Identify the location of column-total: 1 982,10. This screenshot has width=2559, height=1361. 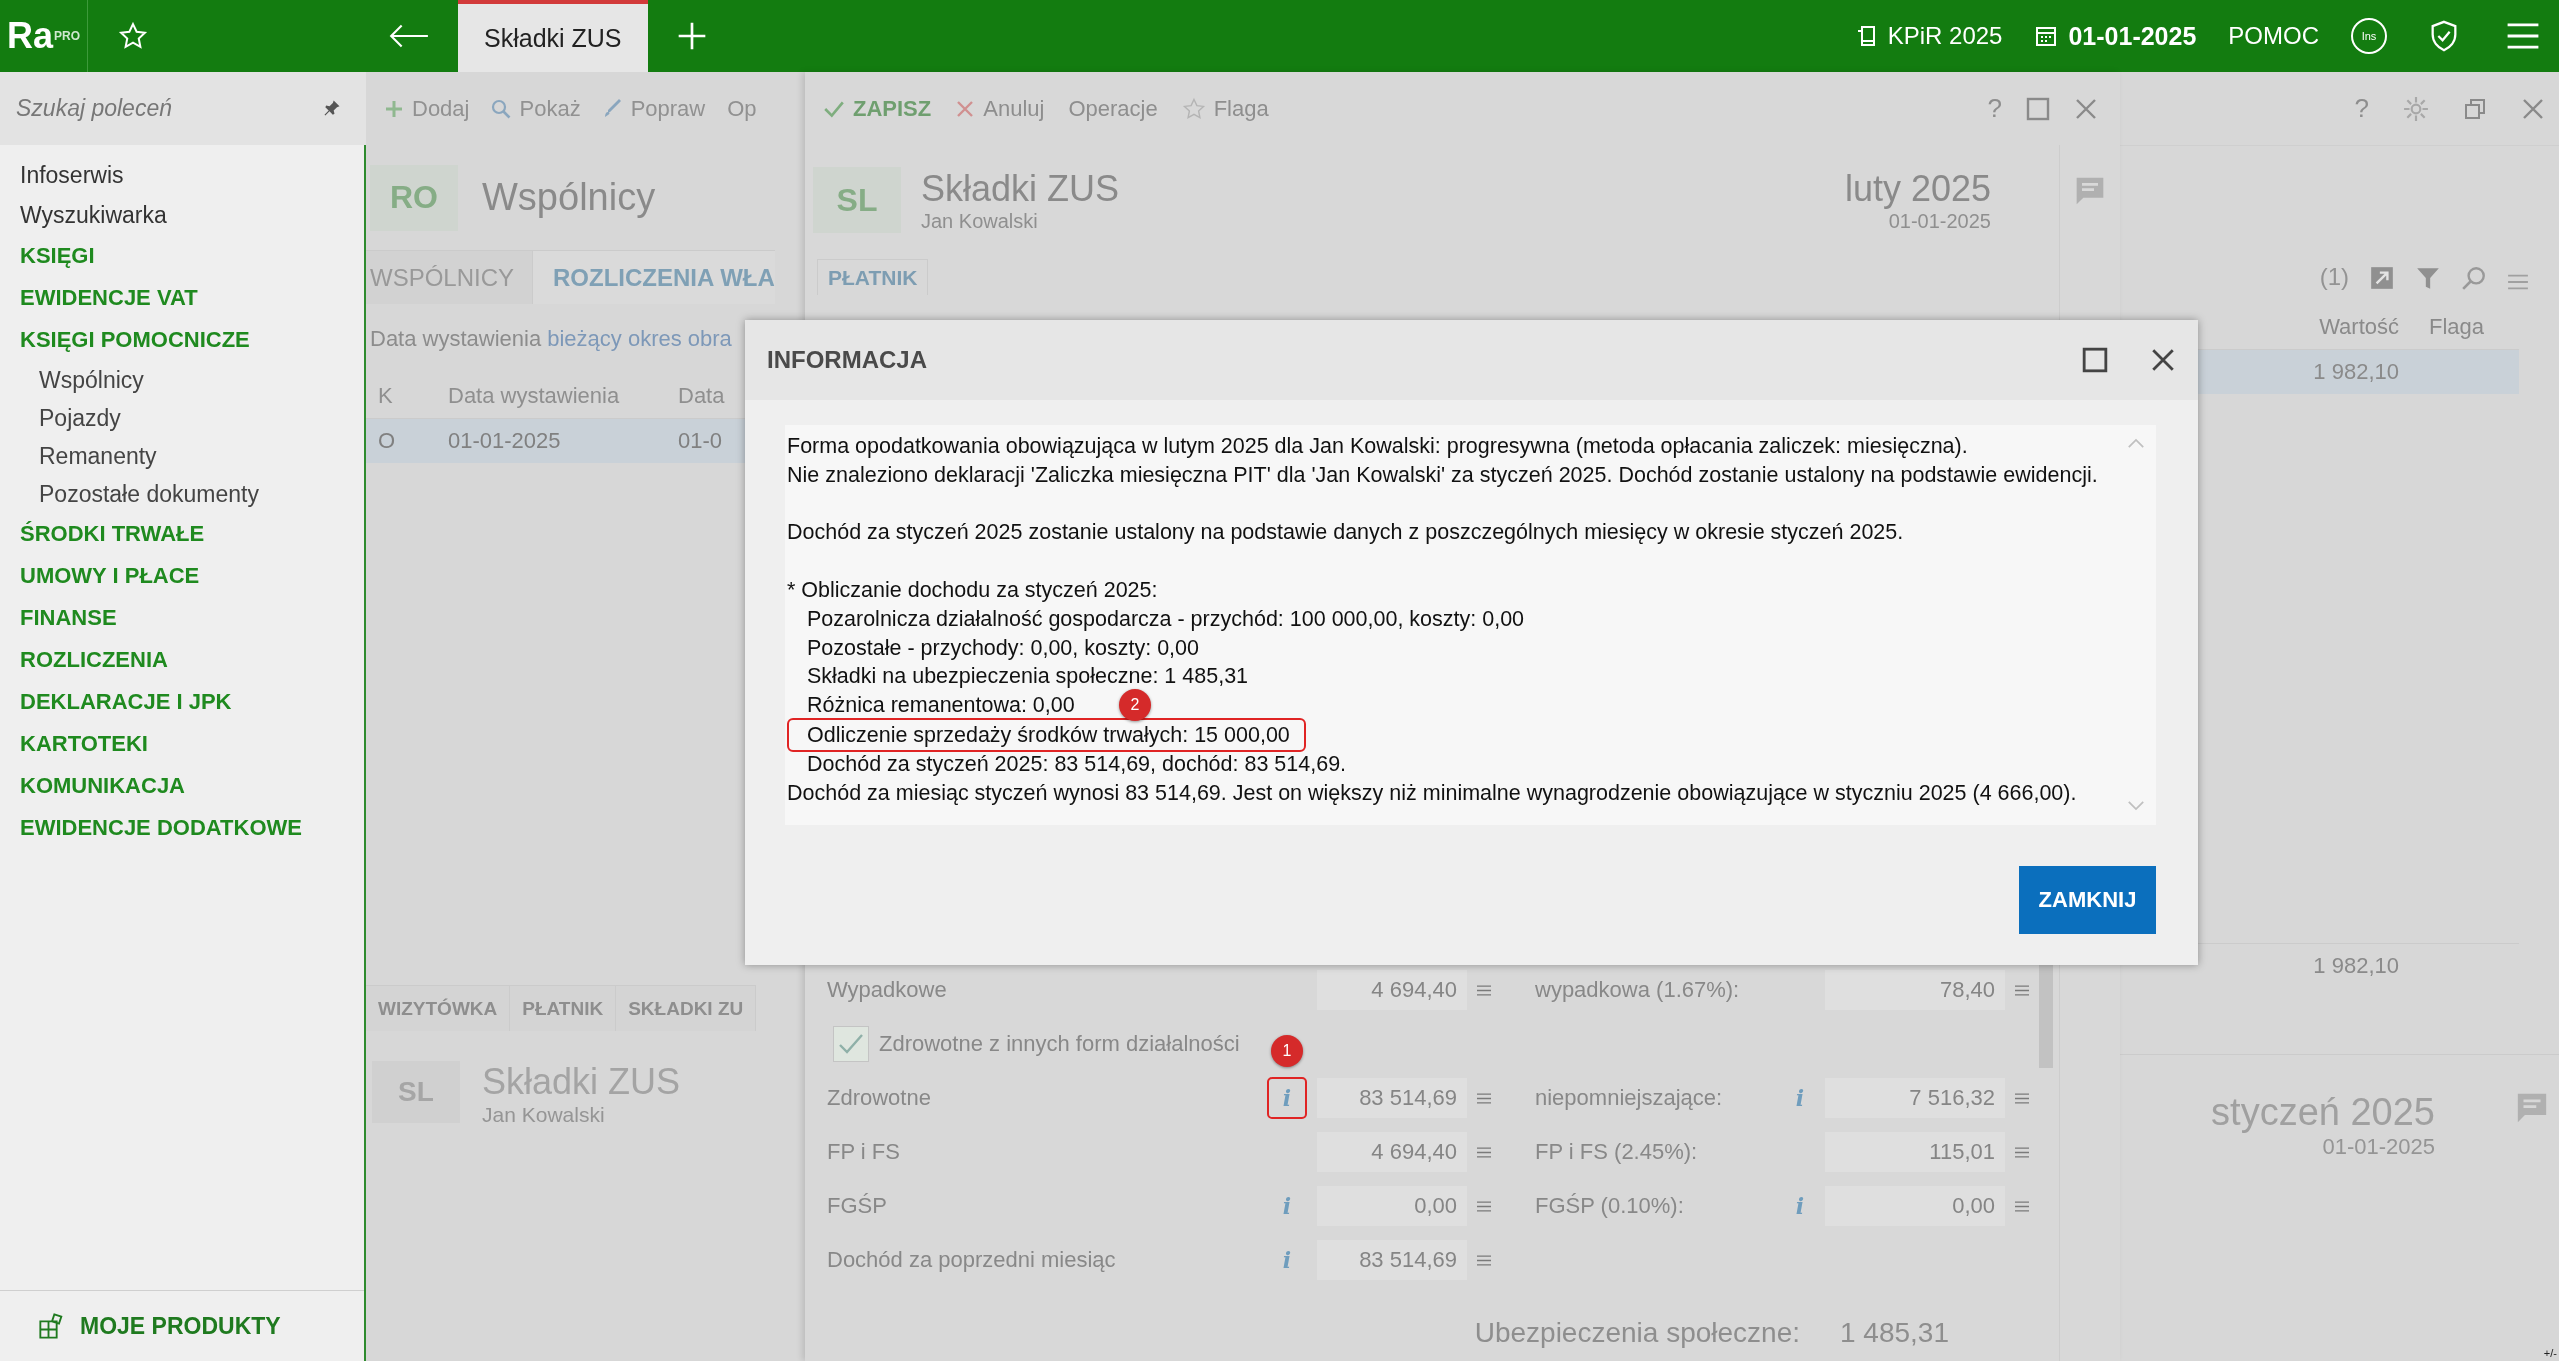
(2356, 966).